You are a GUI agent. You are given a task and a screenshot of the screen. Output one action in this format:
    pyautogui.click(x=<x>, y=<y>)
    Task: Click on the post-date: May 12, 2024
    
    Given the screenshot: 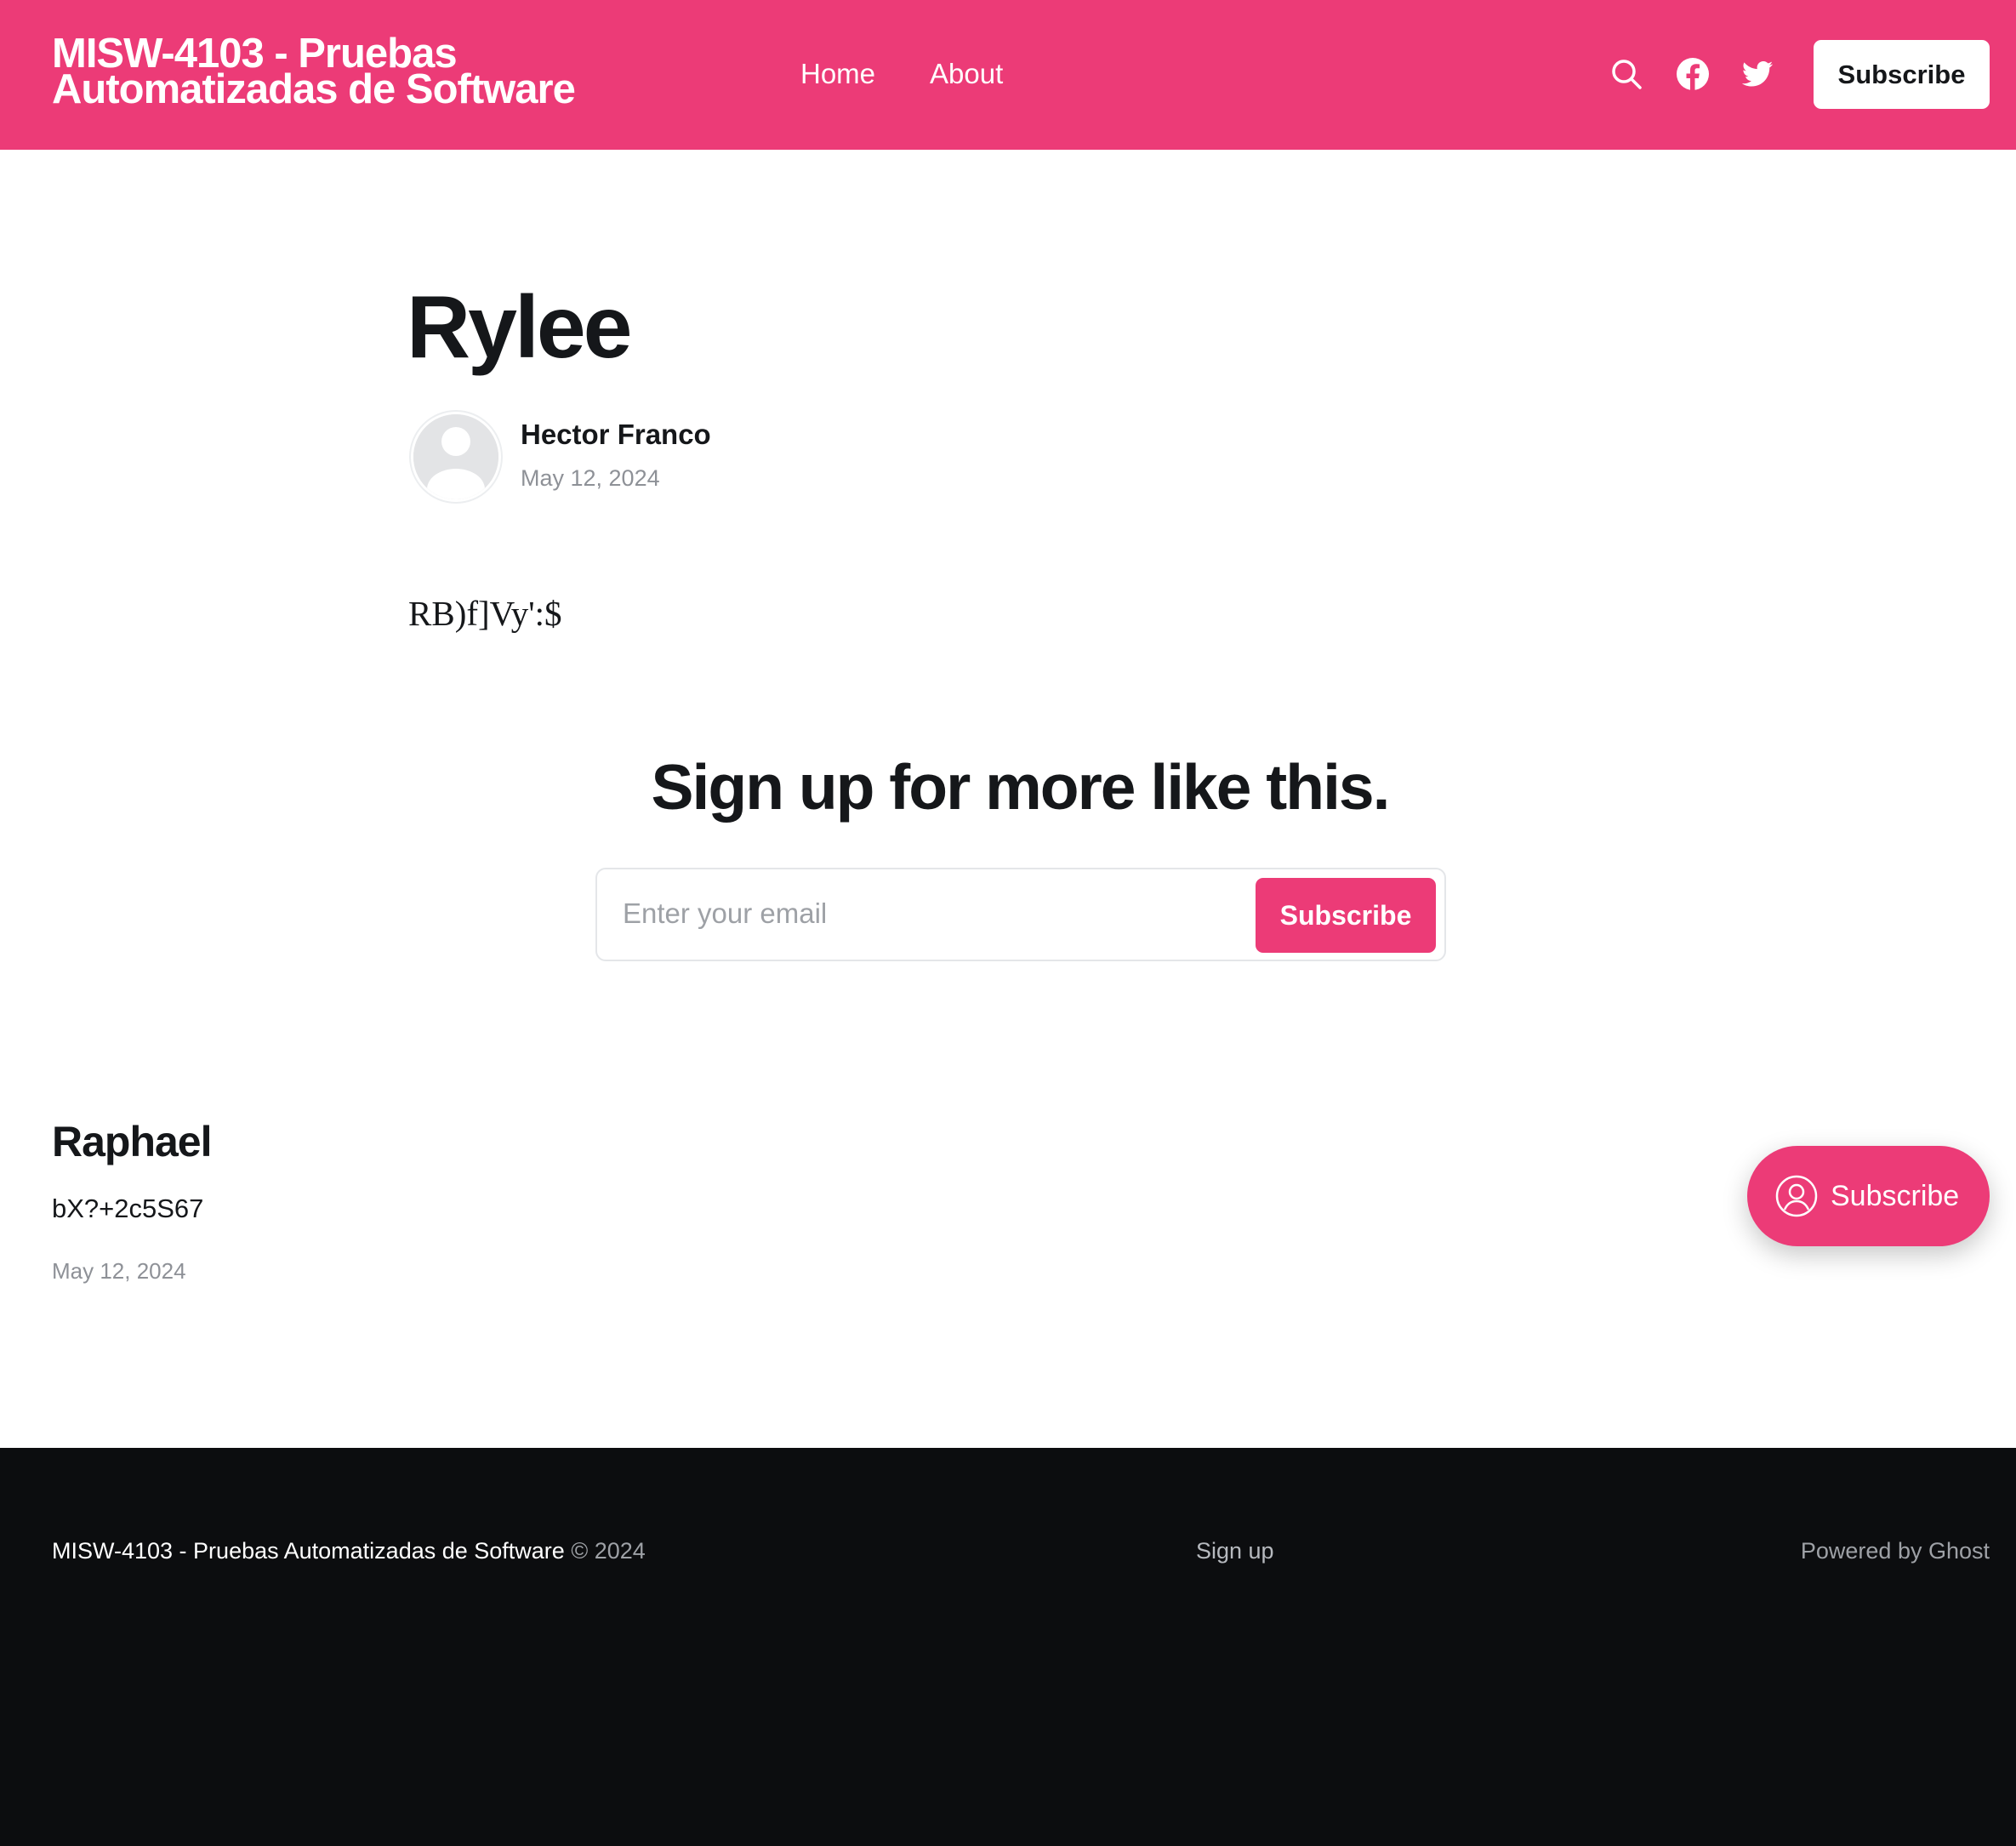 What is the action you would take?
    pyautogui.click(x=590, y=478)
    